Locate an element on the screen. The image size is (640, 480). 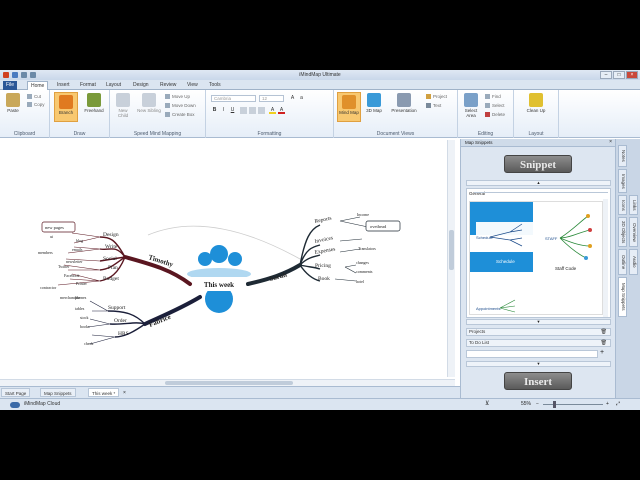
3d-map-button: 3D Map is located at coordinates (374, 103).